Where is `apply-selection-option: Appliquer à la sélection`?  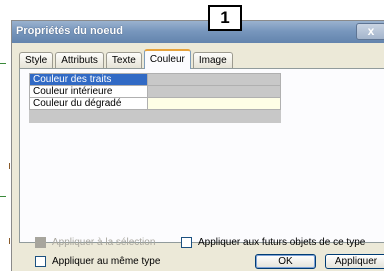 apply-selection-option: Appliquer à la sélection is located at coordinates (95, 242).